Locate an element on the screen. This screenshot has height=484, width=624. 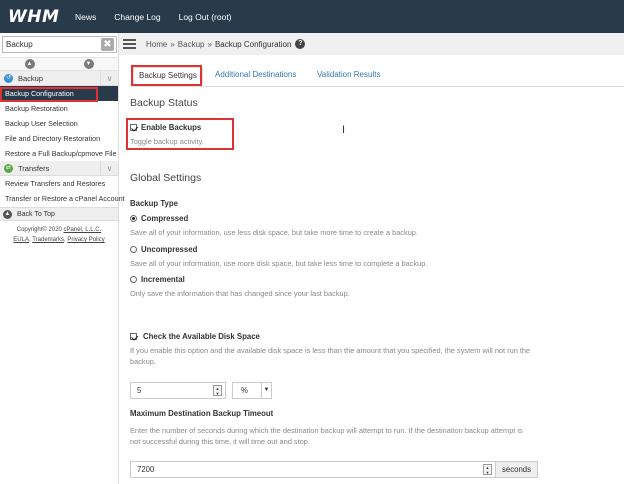
disk-space-value: 5 is located at coordinates (139, 390).